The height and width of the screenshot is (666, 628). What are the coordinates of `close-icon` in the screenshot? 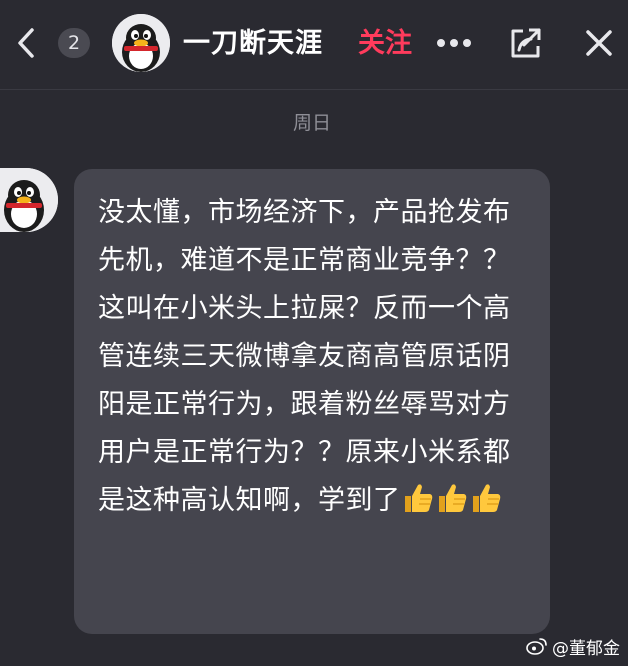 It's located at (599, 43).